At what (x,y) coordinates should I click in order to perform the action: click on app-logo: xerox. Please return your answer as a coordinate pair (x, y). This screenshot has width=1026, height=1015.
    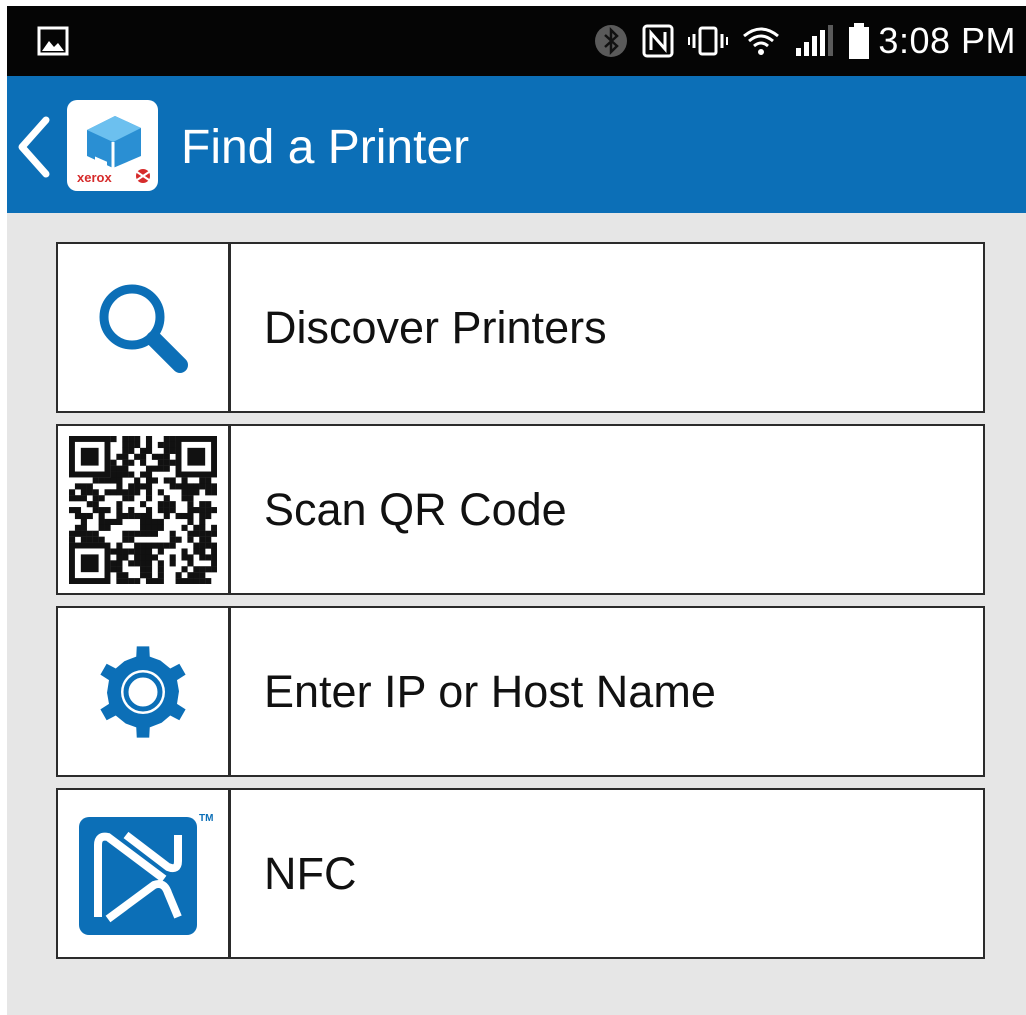
    Looking at the image, I should click on (112, 145).